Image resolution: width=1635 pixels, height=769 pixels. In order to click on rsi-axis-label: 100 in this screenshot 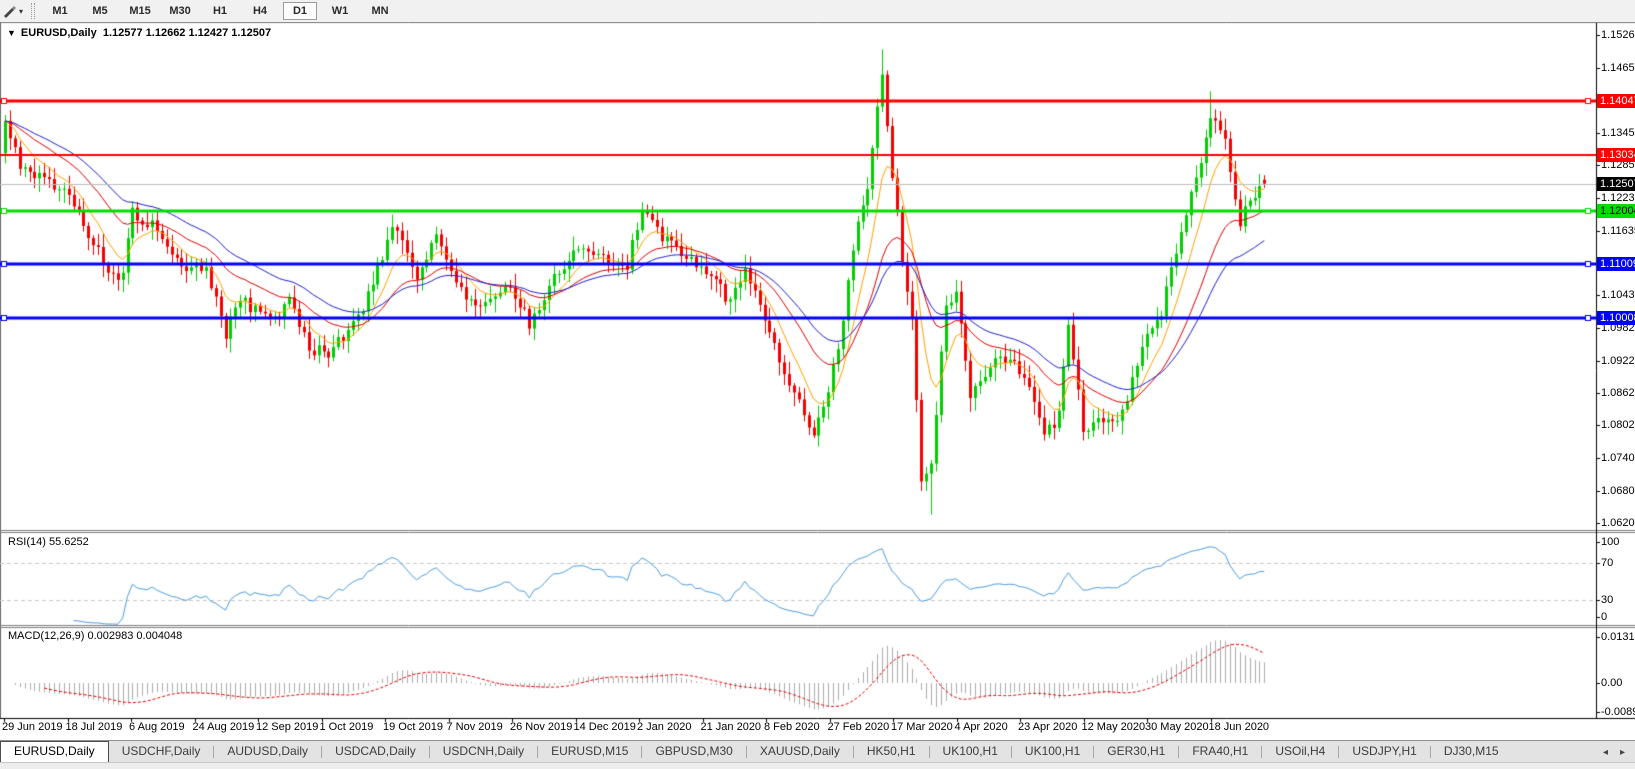, I will do `click(1610, 542)`.